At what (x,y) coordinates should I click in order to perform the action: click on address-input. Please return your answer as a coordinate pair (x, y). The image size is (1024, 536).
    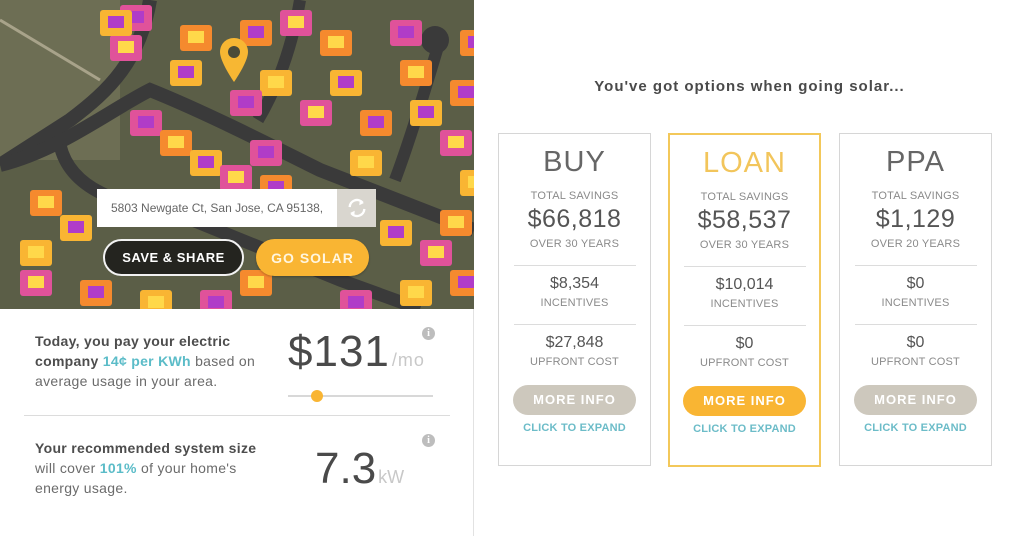
    Looking at the image, I should click on (217, 208).